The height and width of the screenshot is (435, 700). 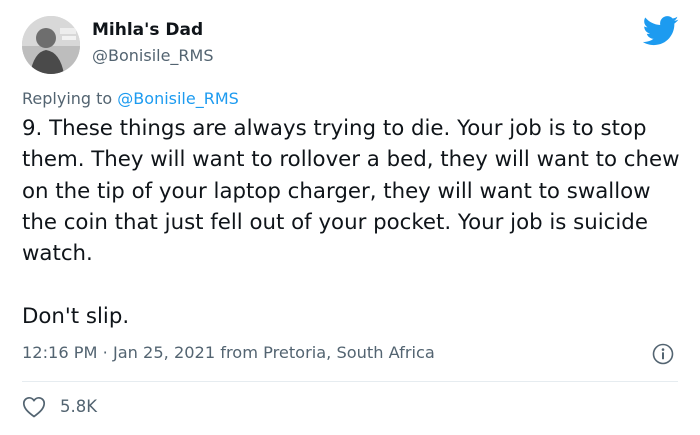 What do you see at coordinates (663, 354) in the screenshot?
I see `info-icon` at bounding box center [663, 354].